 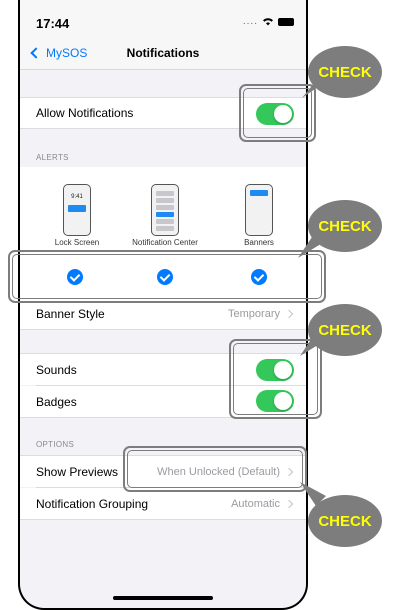 What do you see at coordinates (92, 503) in the screenshot?
I see `notification-grouping-label: Notification Grouping` at bounding box center [92, 503].